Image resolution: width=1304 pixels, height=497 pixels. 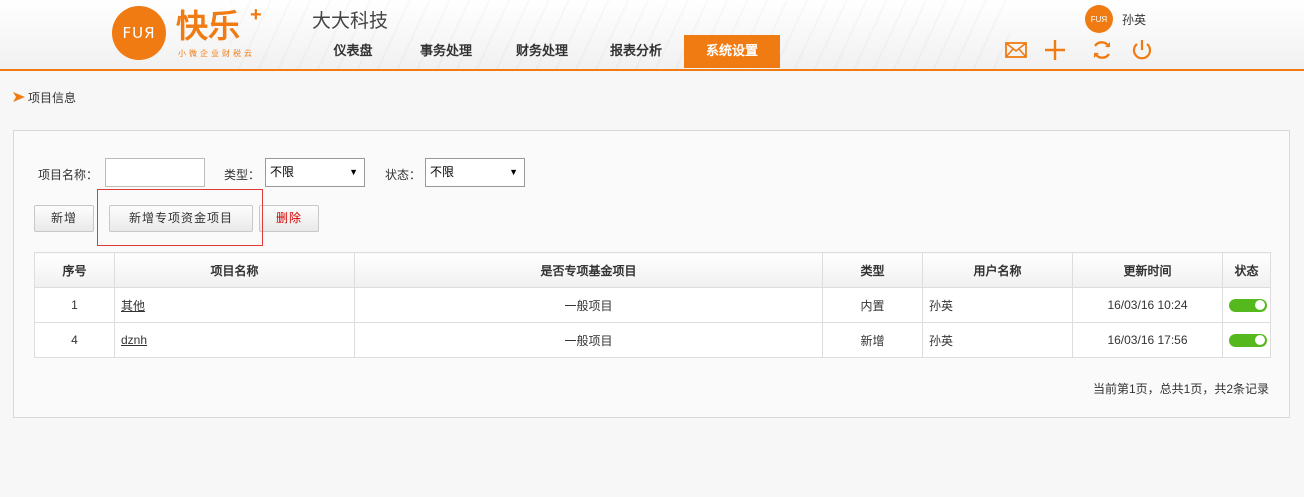 I want to click on brand-name: 快乐, so click(x=208, y=26).